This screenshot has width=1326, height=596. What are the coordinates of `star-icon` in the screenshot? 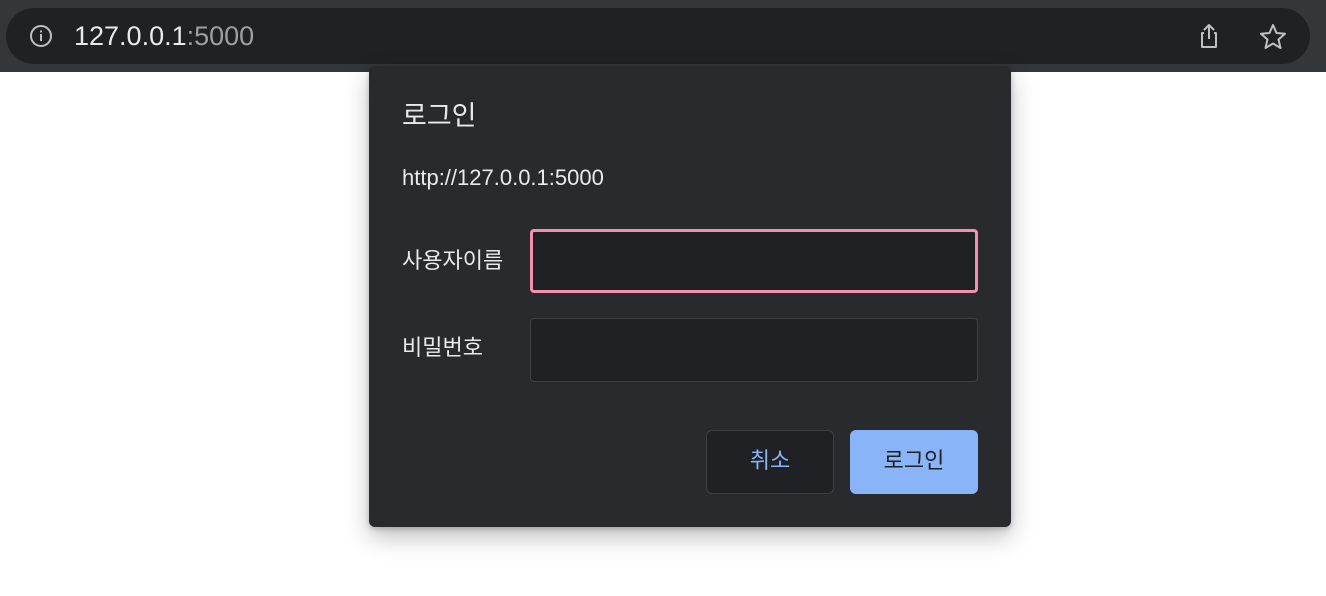 It's located at (1273, 37).